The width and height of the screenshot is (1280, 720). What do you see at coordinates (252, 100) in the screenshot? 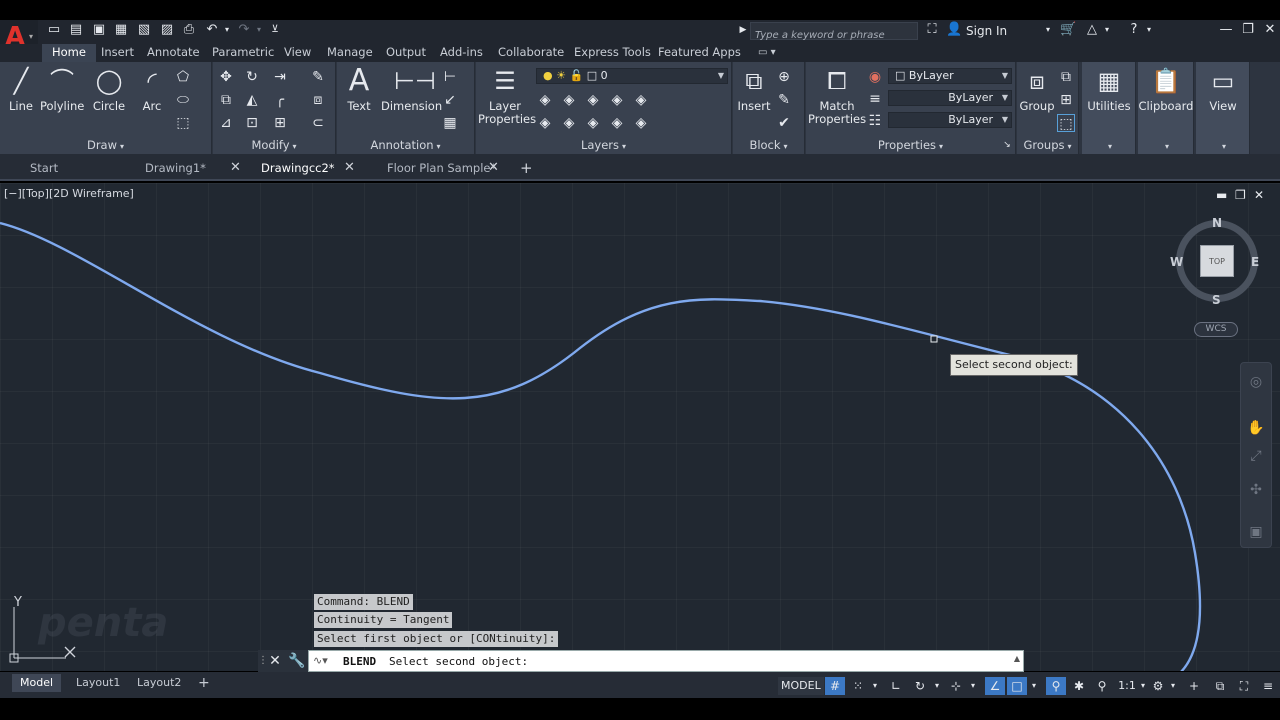
I see `mirror-icon: ◭` at bounding box center [252, 100].